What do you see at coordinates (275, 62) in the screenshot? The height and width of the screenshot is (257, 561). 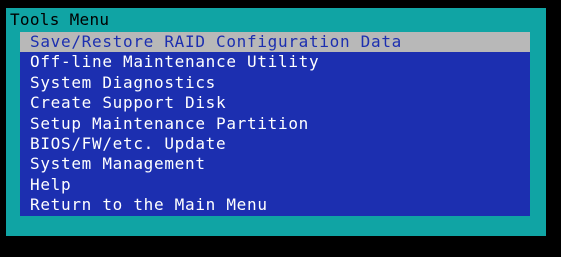 I see `menu-item-offline-maintenance: Off-line Maintenance Utility` at bounding box center [275, 62].